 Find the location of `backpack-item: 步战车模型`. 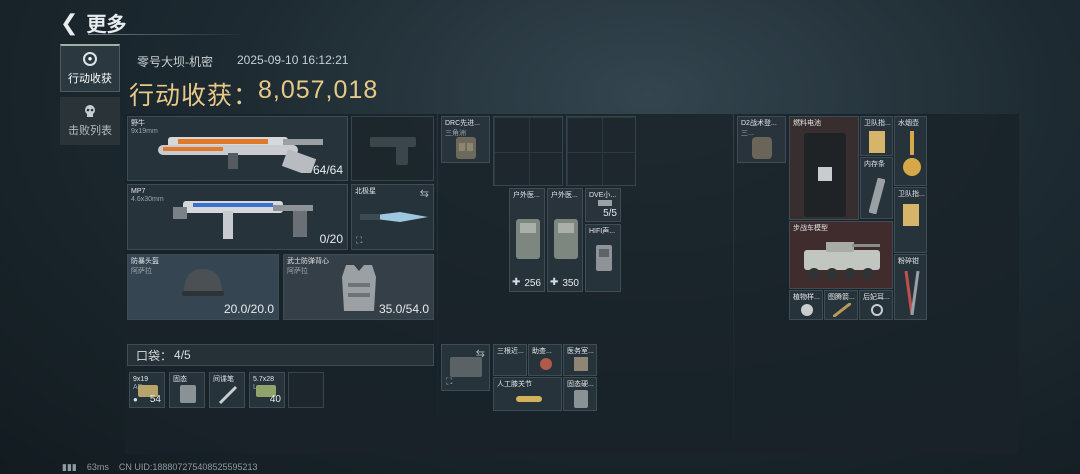

backpack-item: 步战车模型 is located at coordinates (841, 255).